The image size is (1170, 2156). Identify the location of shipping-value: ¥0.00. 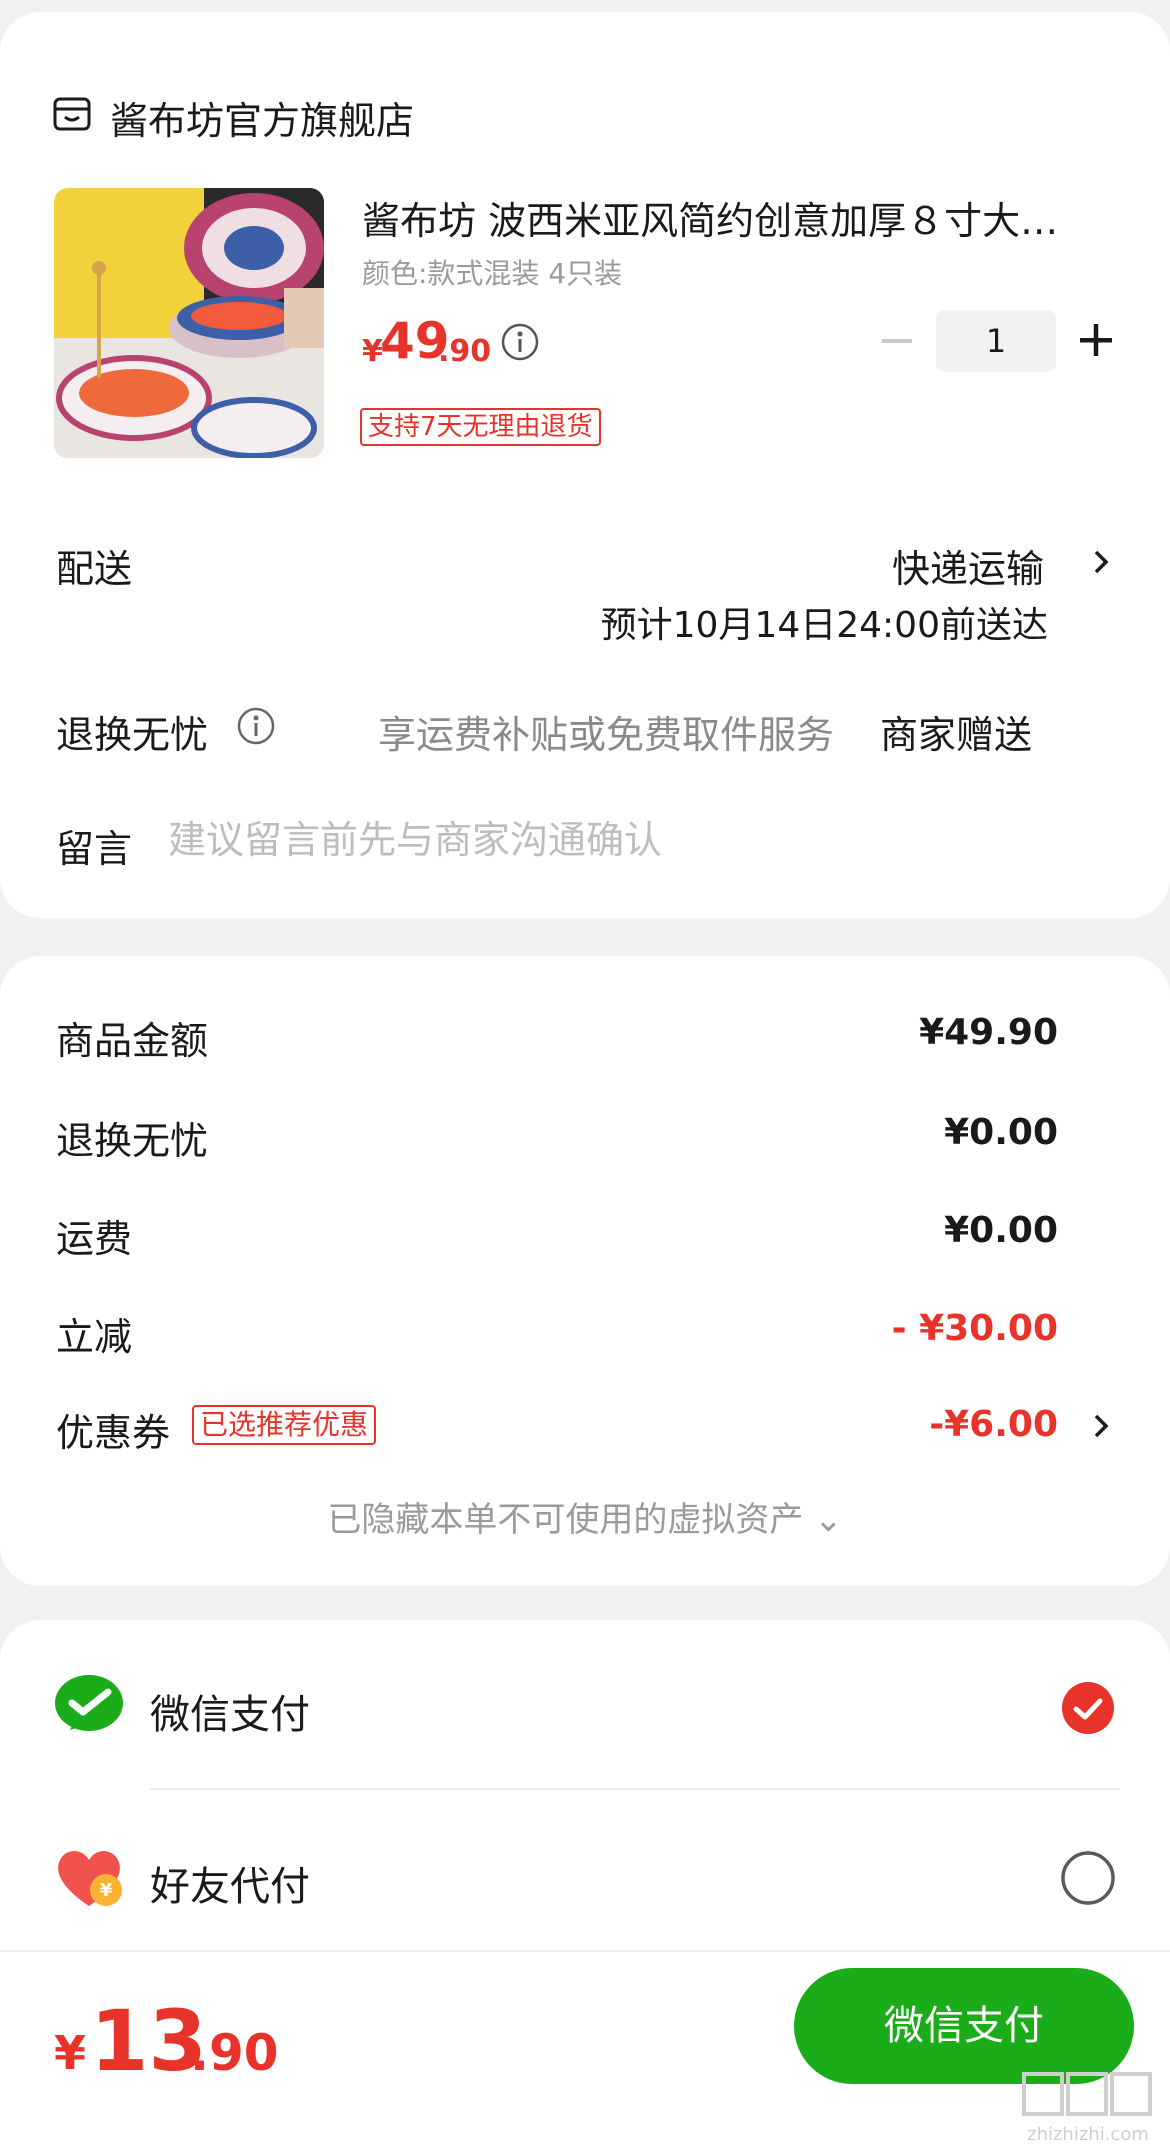
(1001, 1230).